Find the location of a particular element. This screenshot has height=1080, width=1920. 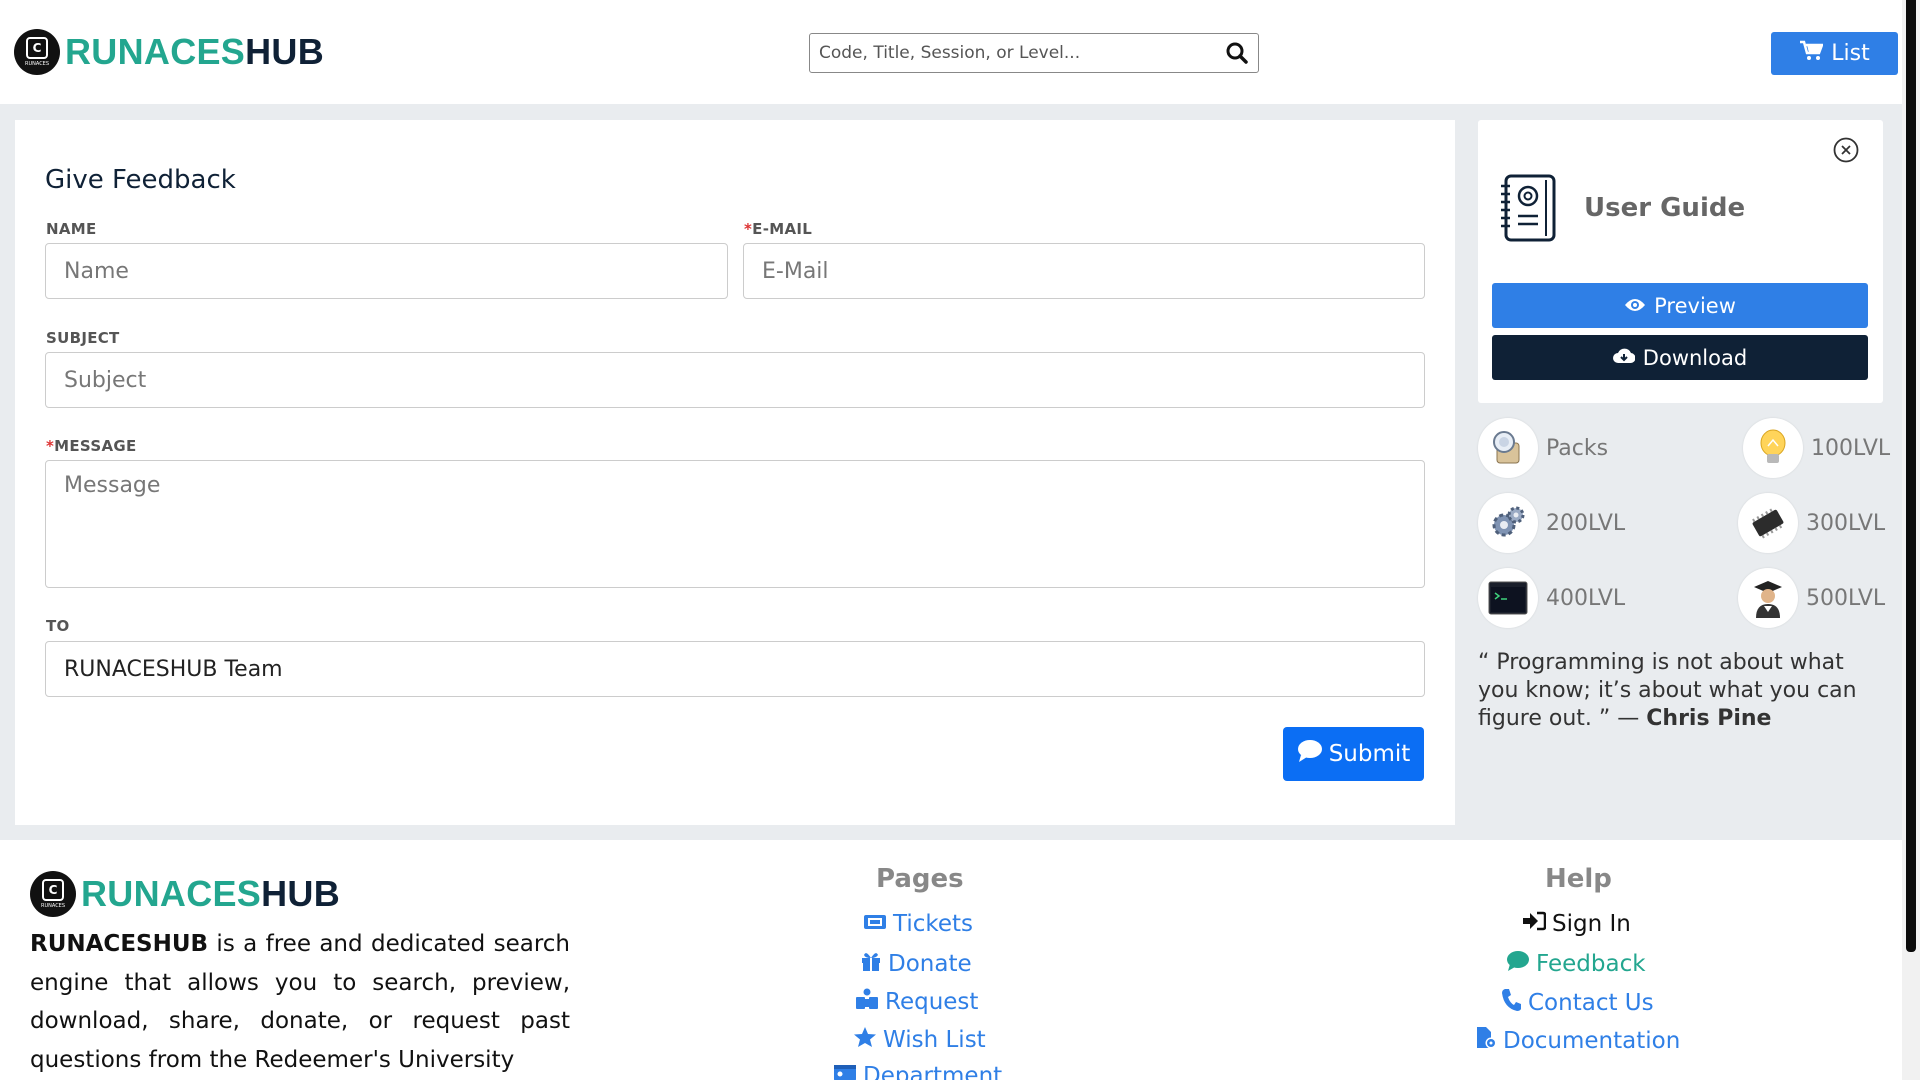

message-field is located at coordinates (735, 524).